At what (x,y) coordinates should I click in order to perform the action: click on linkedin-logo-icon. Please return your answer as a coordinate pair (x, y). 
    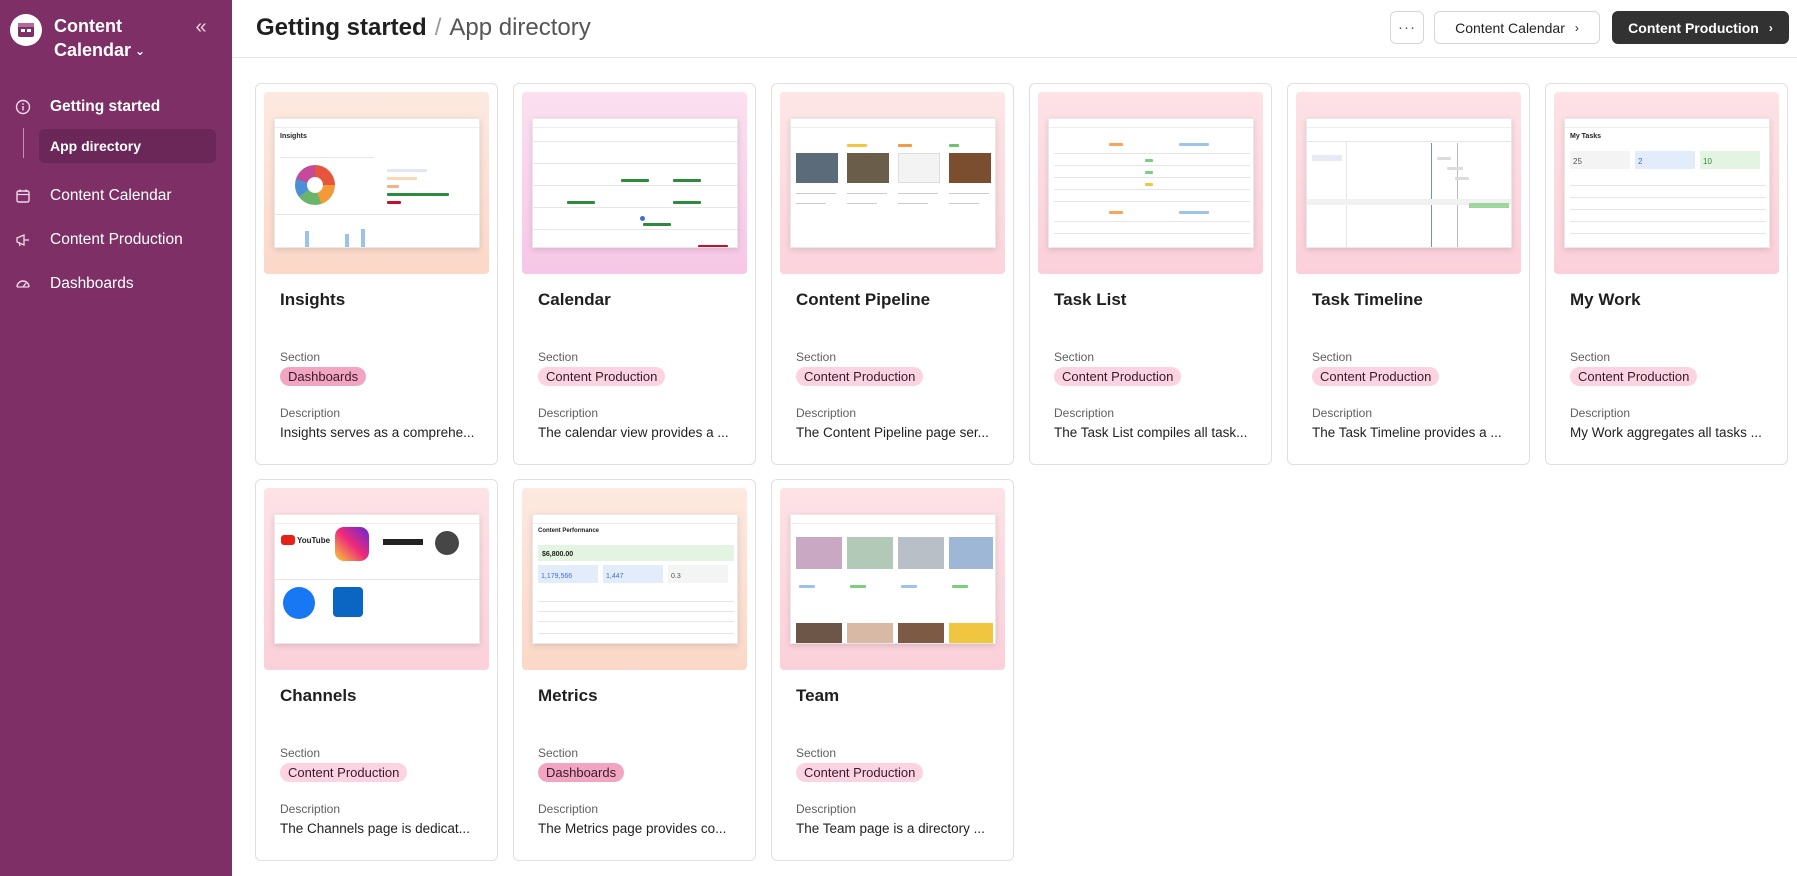
    Looking at the image, I should click on (348, 602).